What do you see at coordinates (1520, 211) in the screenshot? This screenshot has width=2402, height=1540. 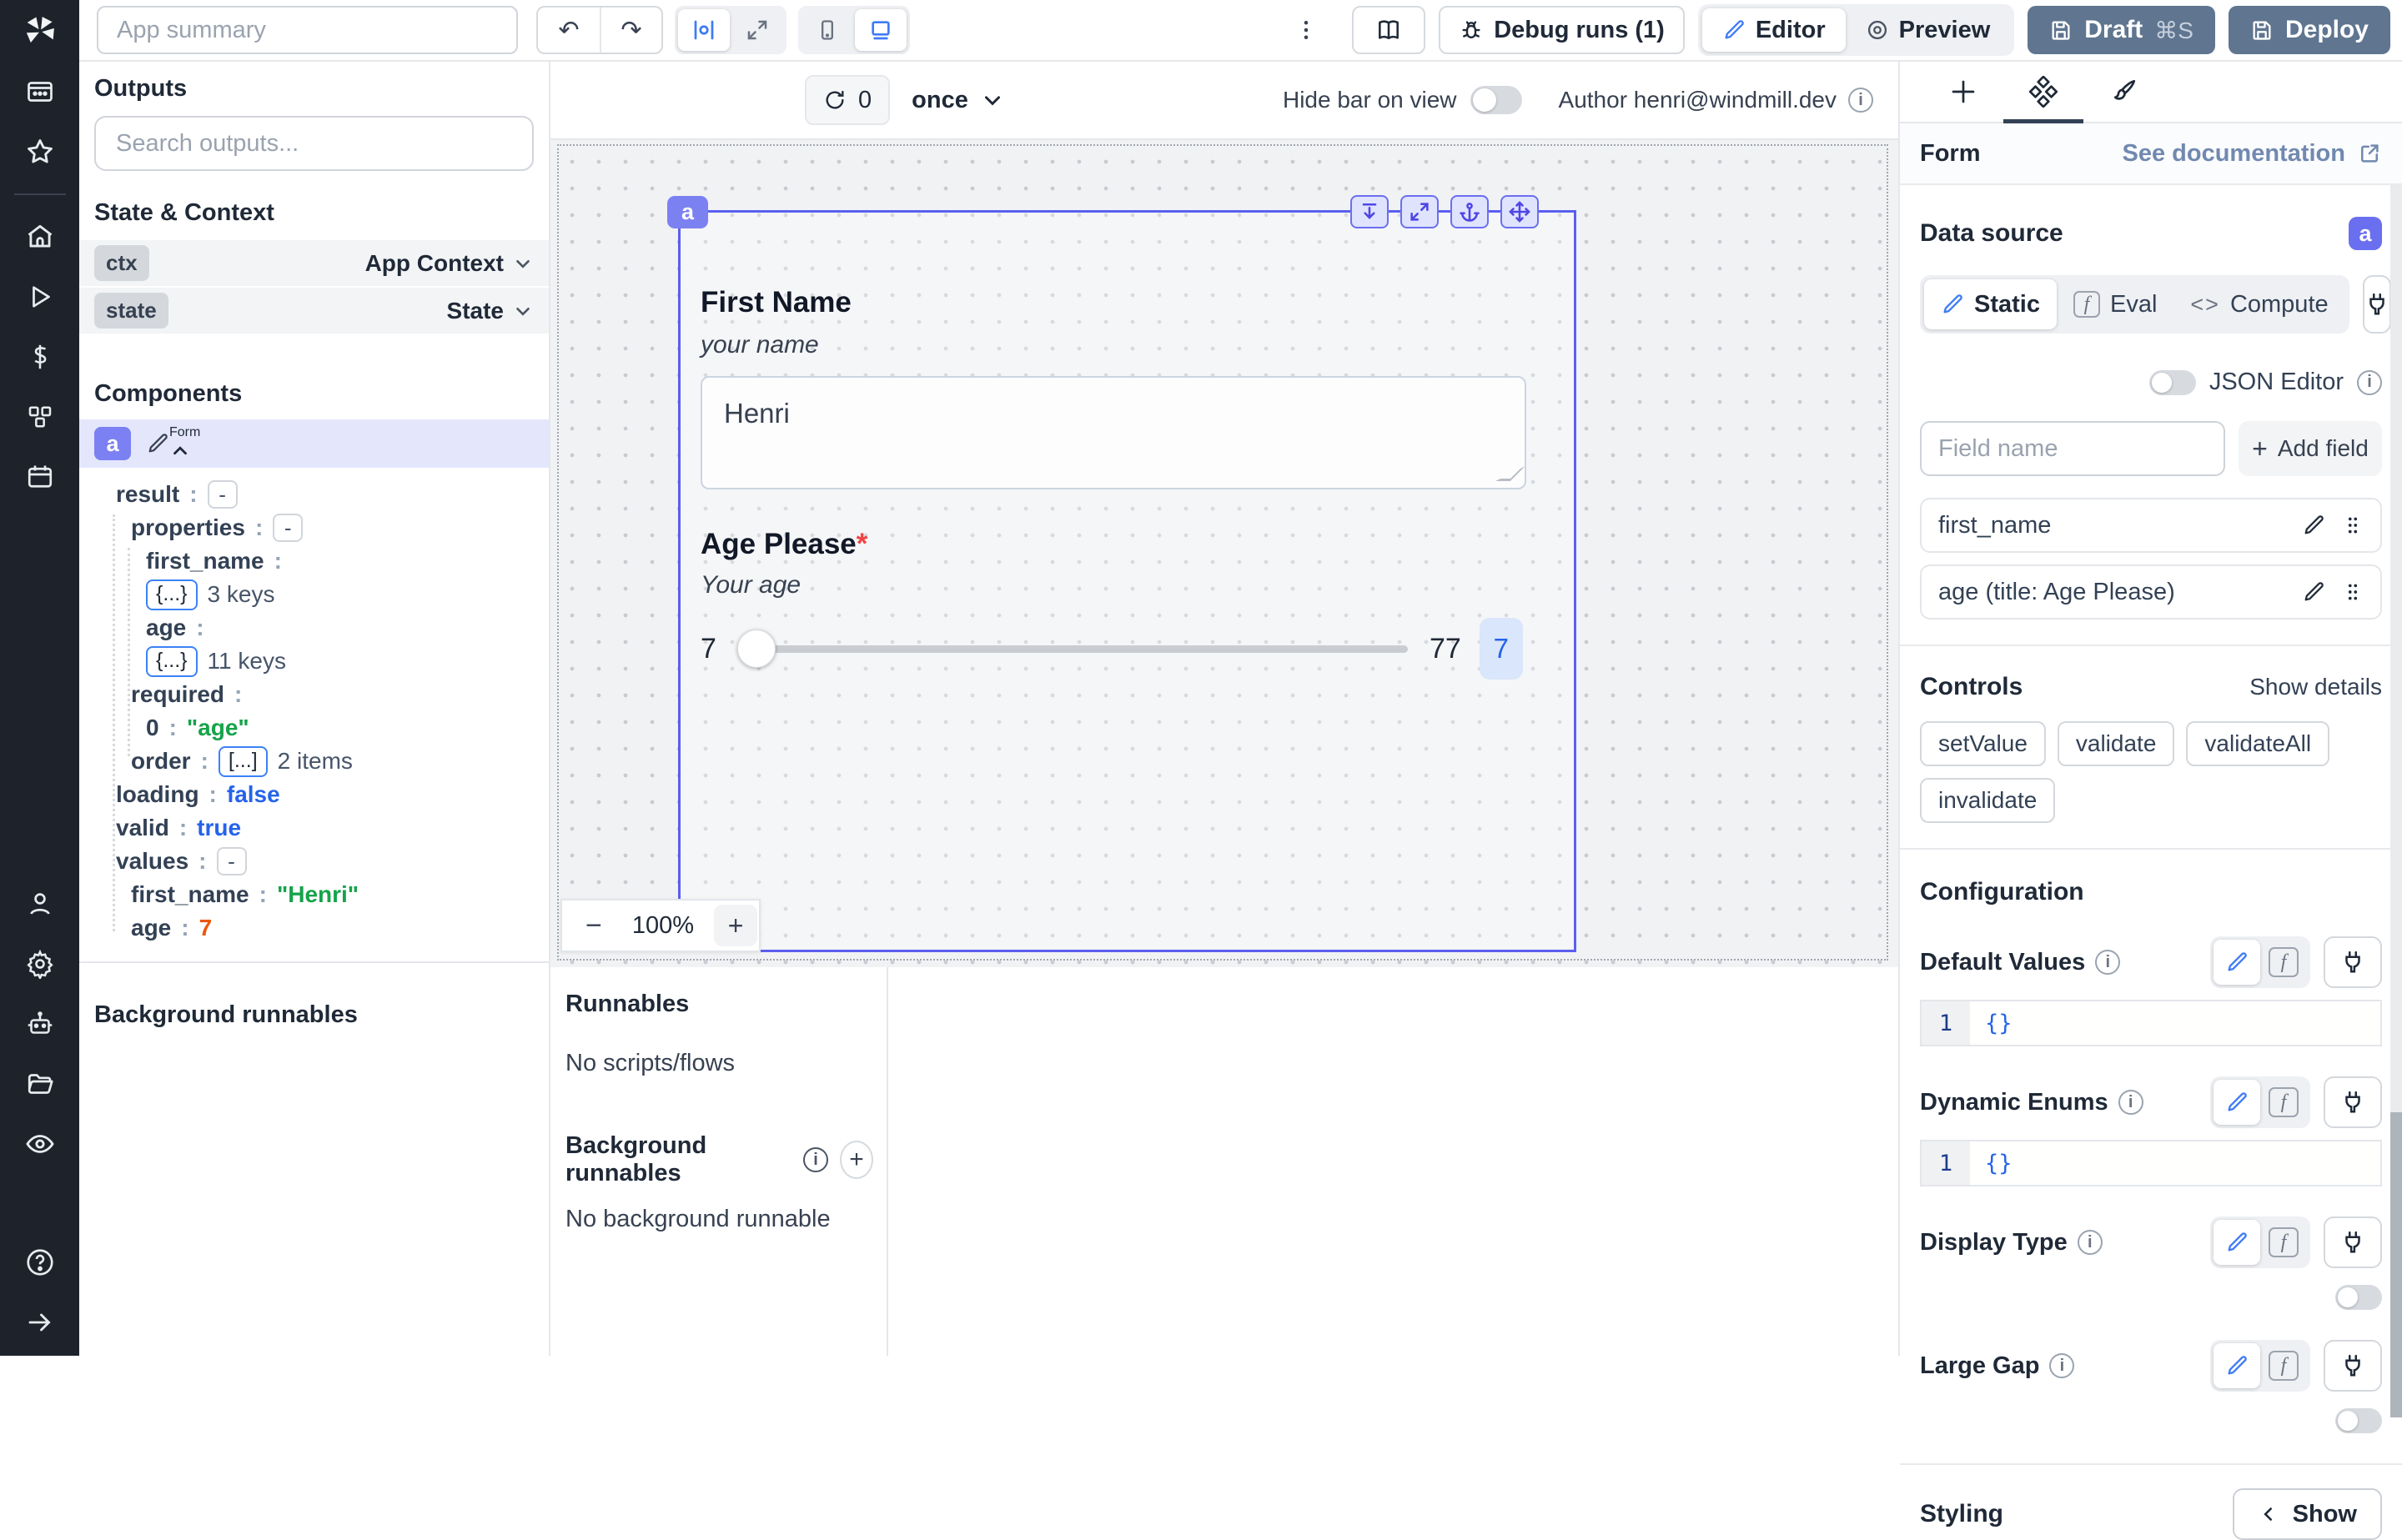 I see `move-icon` at bounding box center [1520, 211].